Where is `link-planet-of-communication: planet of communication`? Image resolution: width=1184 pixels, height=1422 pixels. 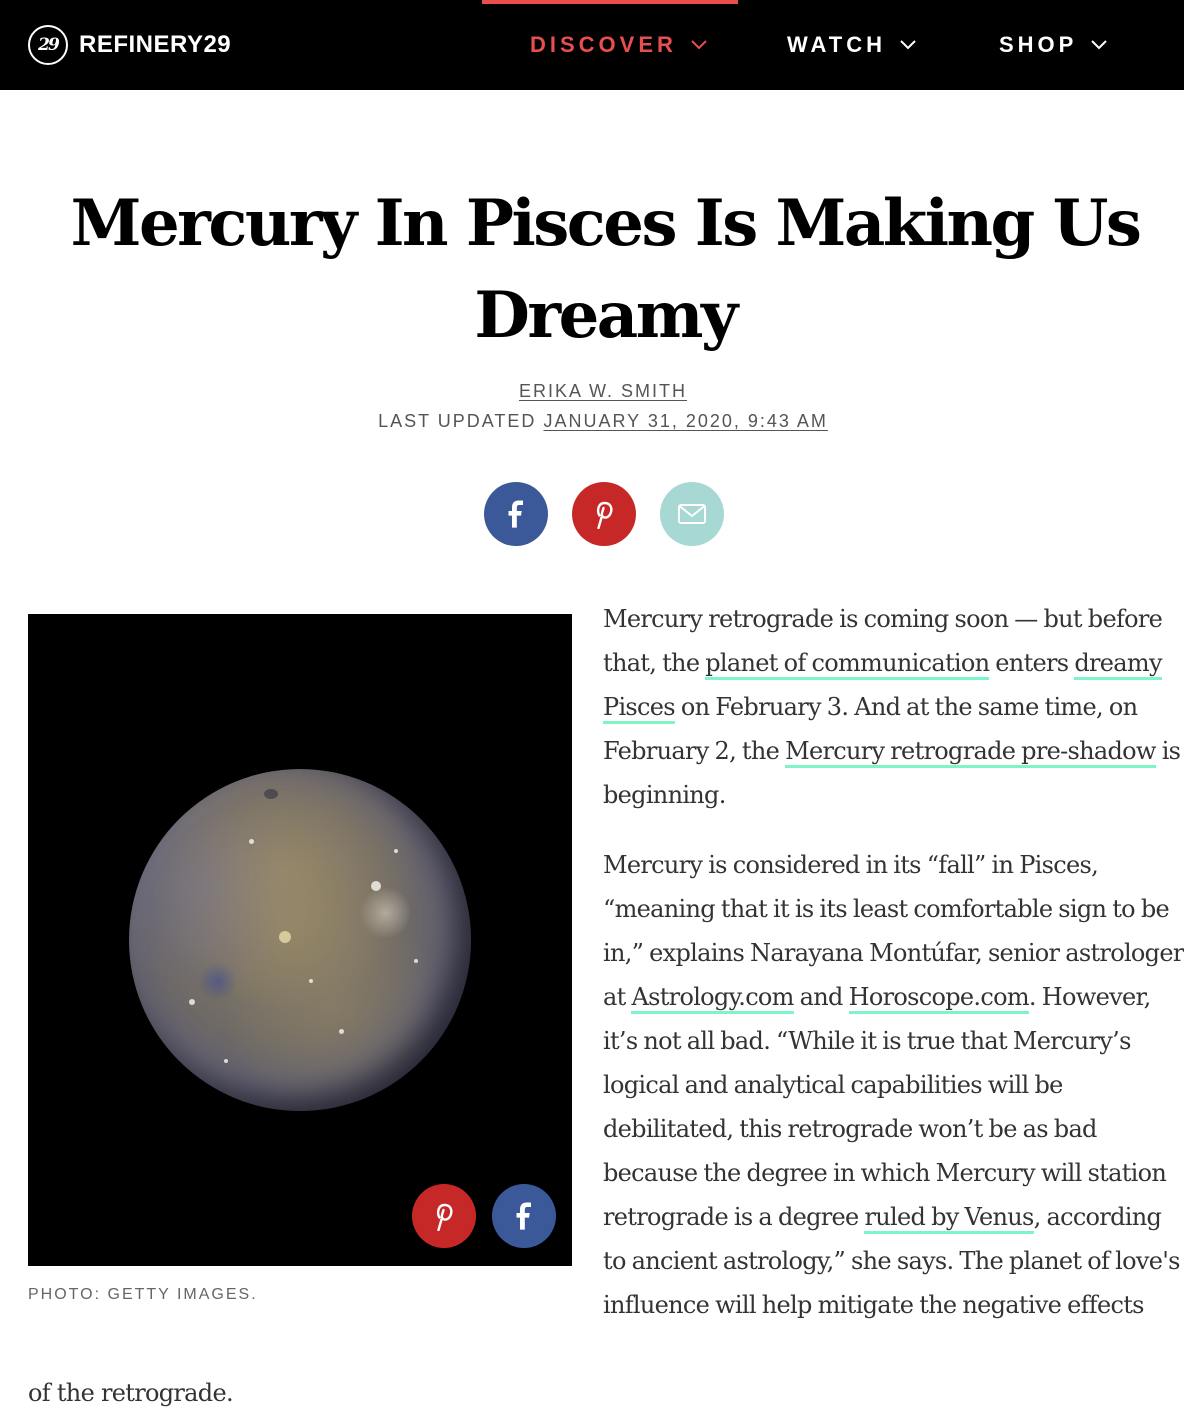
link-planet-of-communication: planet of communication is located at coordinates (847, 664).